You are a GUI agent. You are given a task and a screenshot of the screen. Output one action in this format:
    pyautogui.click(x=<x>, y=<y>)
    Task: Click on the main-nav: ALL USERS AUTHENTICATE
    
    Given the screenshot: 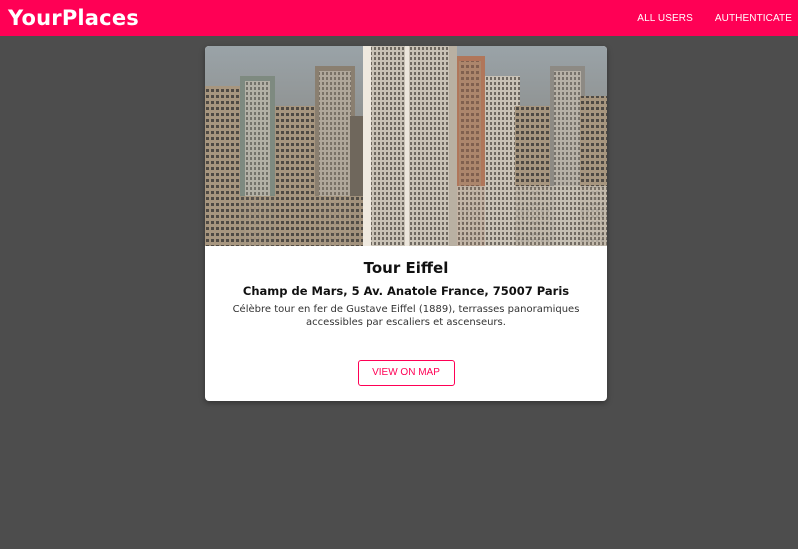 What is the action you would take?
    pyautogui.click(x=714, y=18)
    